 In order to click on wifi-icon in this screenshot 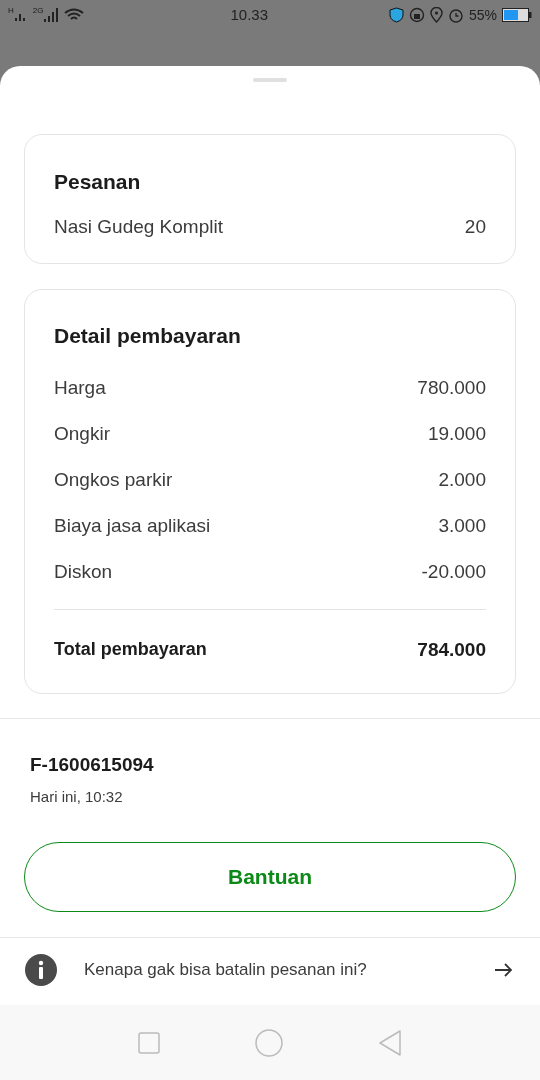, I will do `click(74, 15)`.